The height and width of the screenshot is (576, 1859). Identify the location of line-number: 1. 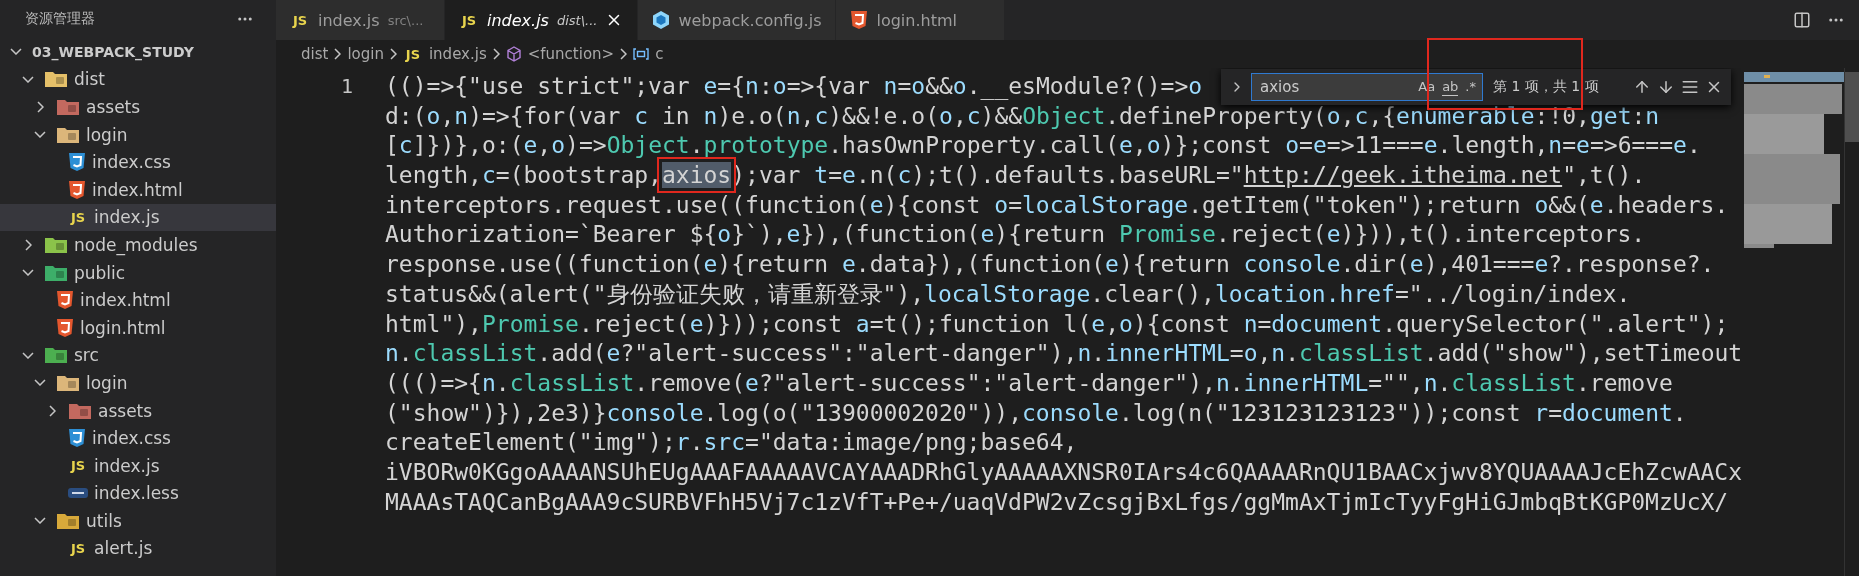
(346, 86).